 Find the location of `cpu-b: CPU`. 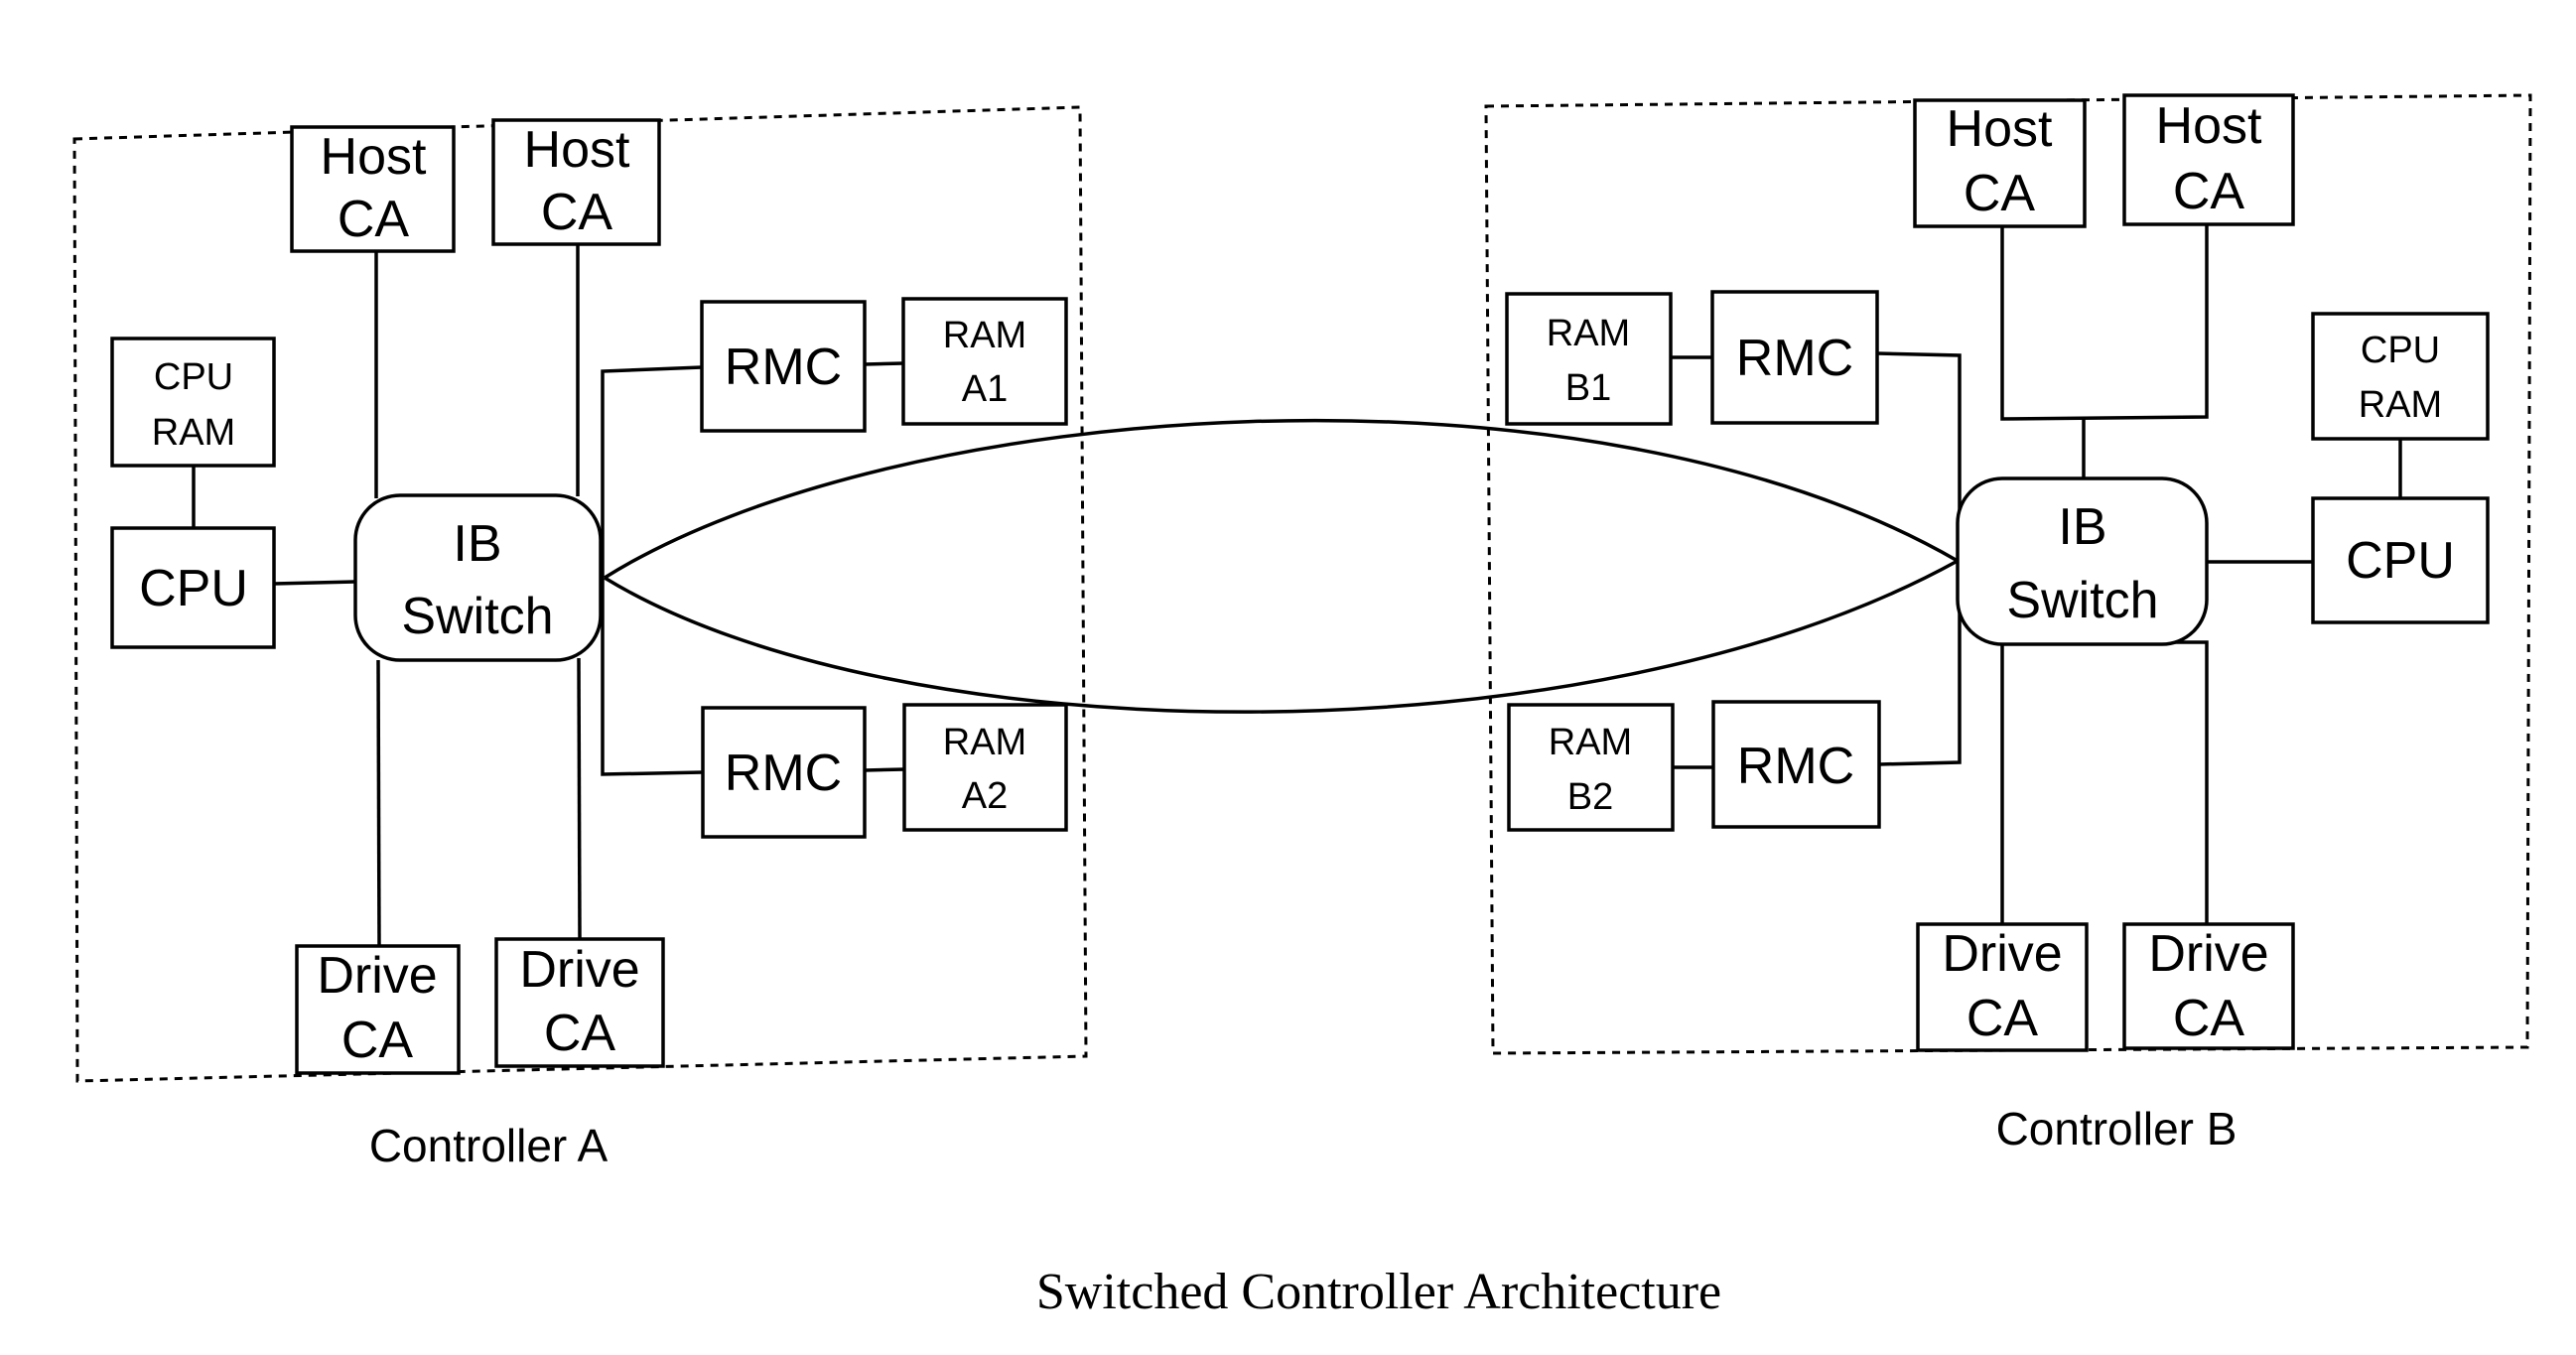

cpu-b: CPU is located at coordinates (2400, 560).